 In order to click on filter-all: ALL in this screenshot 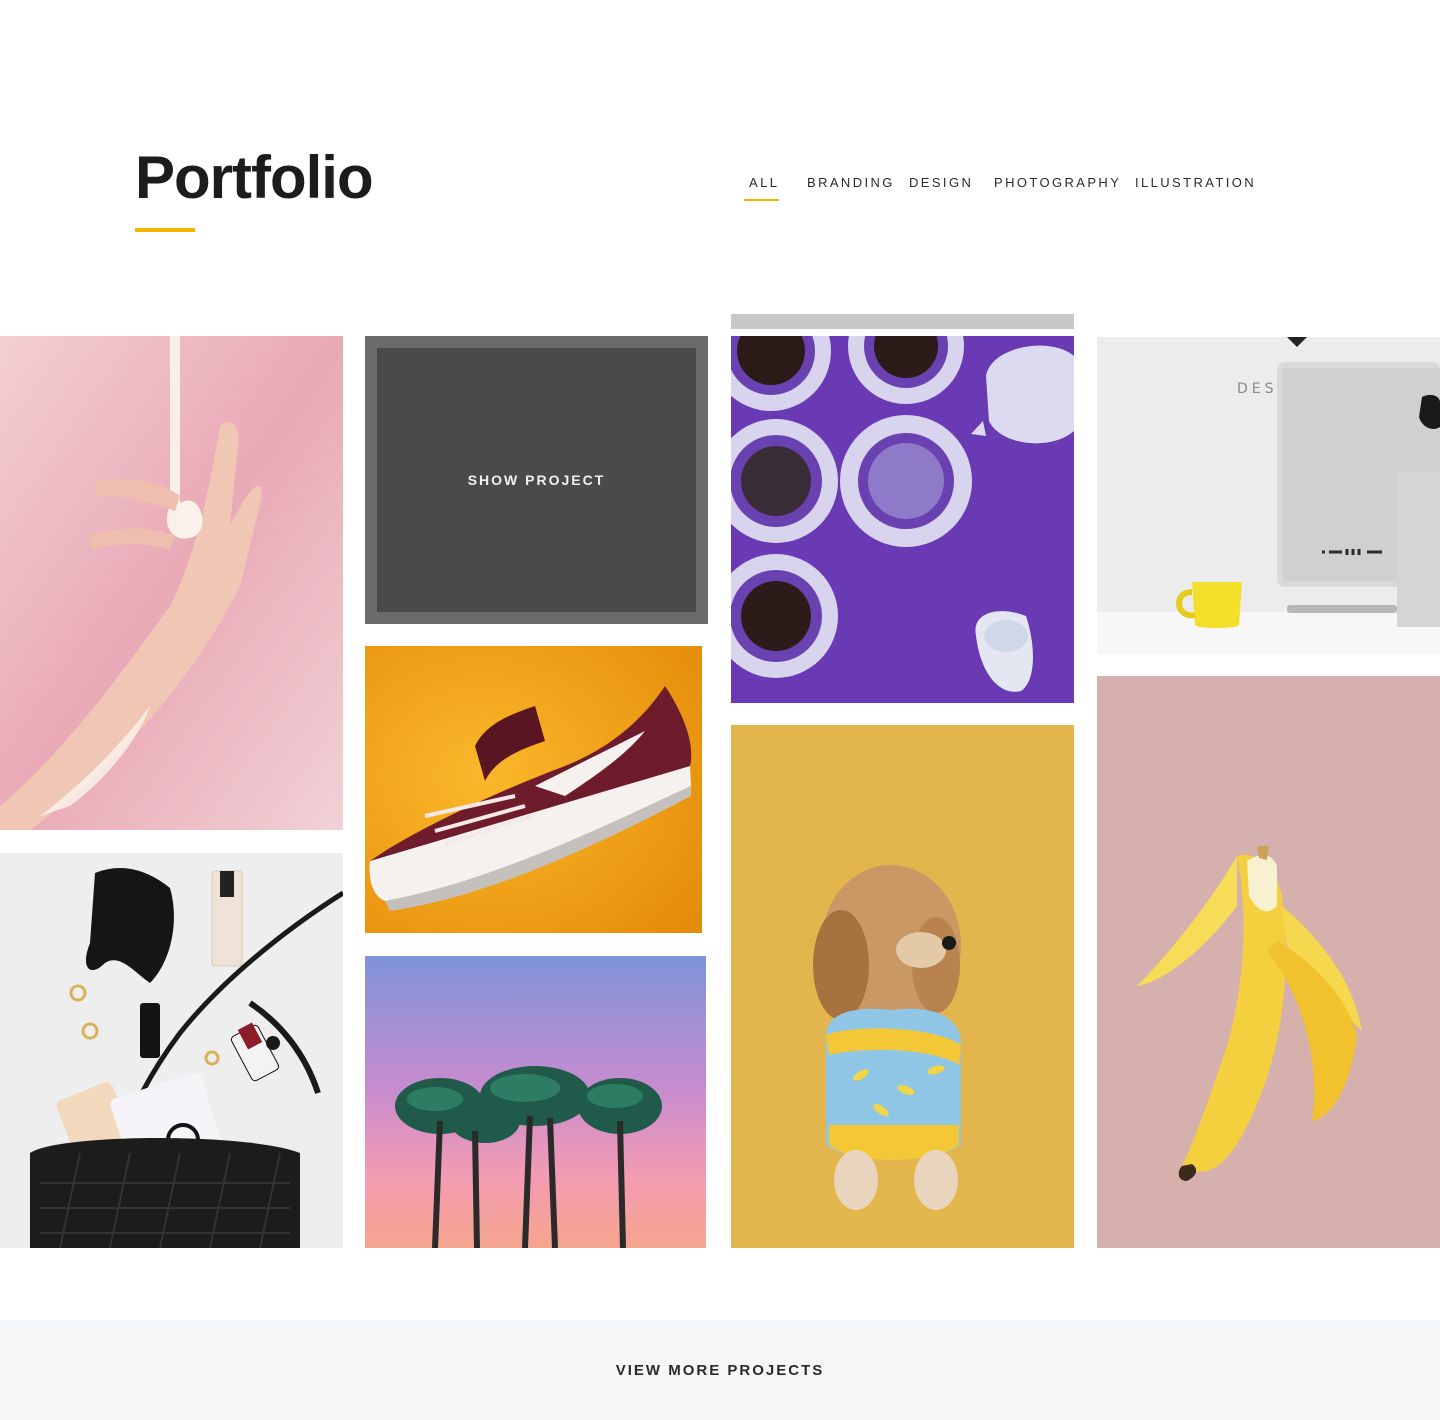, I will do `click(764, 182)`.